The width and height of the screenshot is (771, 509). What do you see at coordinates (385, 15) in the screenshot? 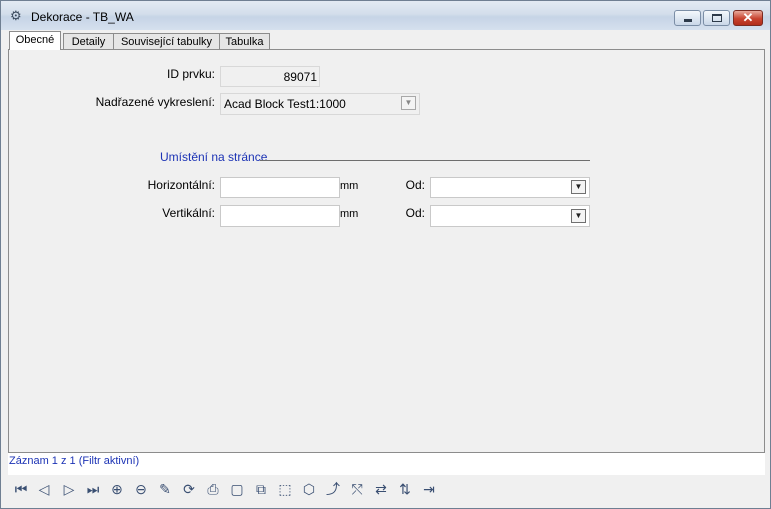
I see `title-bar: ⚙ Dekorace - TB_WA ✕` at bounding box center [385, 15].